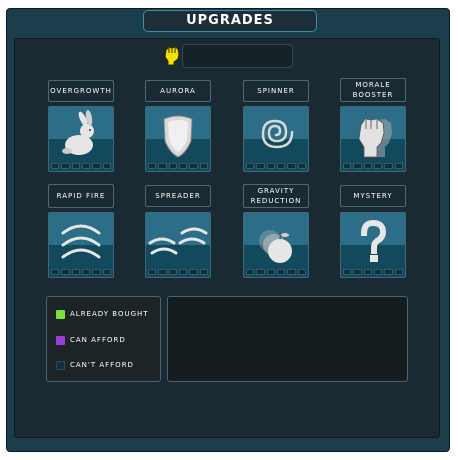 The height and width of the screenshot is (460, 458). What do you see at coordinates (373, 240) in the screenshot?
I see `question-mark-icon` at bounding box center [373, 240].